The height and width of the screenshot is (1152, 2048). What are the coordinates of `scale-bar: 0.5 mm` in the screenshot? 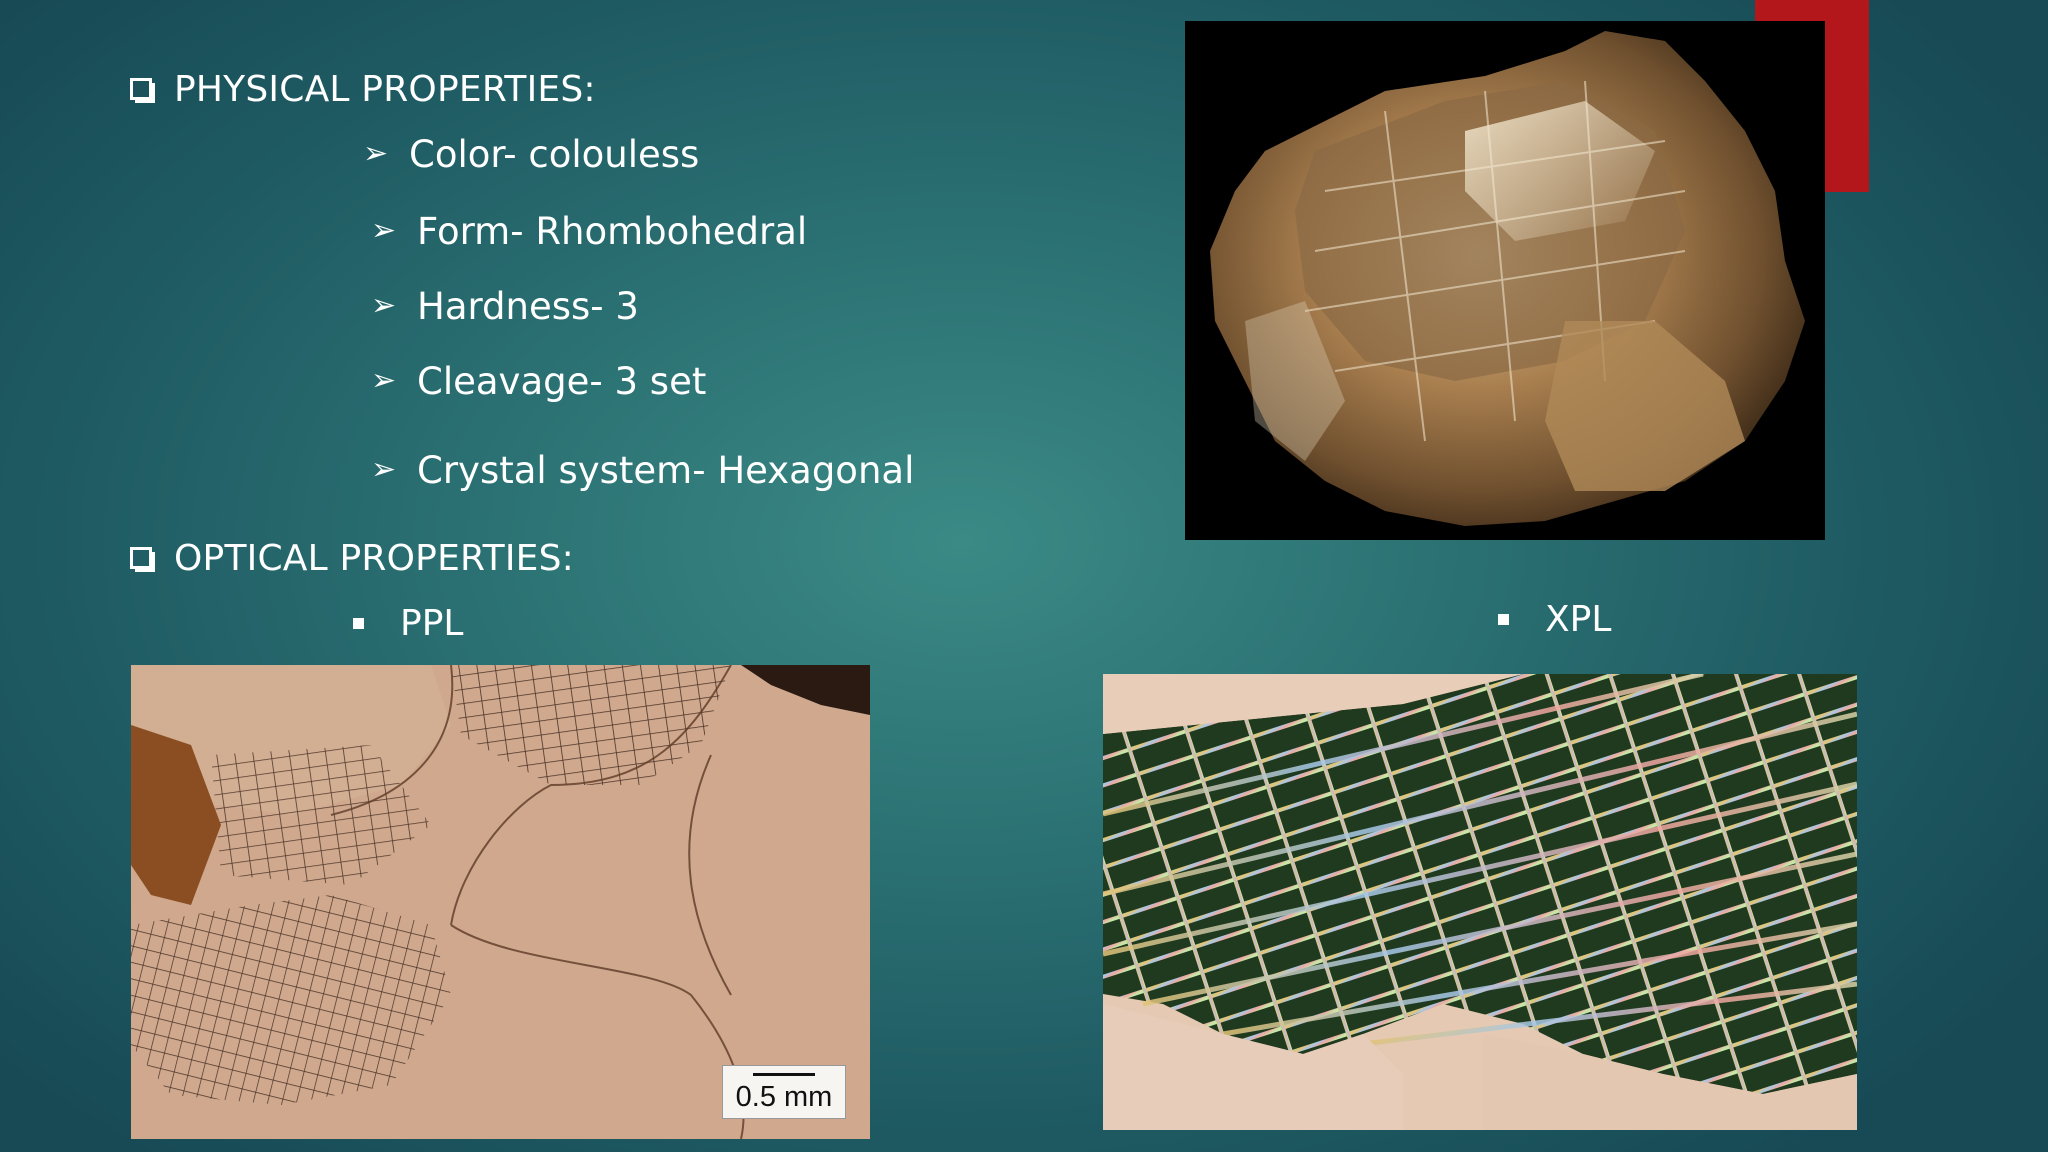 It's located at (784, 1092).